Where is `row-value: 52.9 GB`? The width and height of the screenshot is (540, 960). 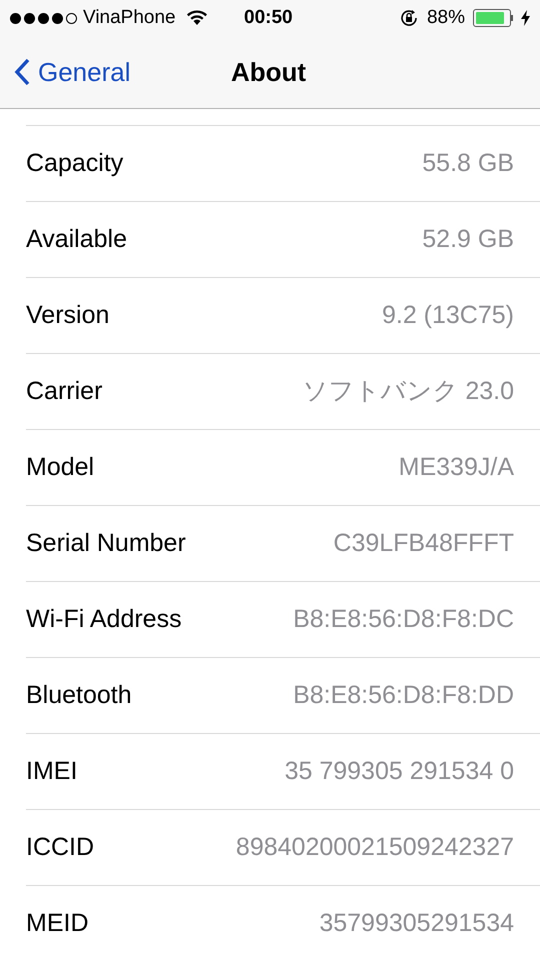
row-value: 52.9 GB is located at coordinates (468, 239).